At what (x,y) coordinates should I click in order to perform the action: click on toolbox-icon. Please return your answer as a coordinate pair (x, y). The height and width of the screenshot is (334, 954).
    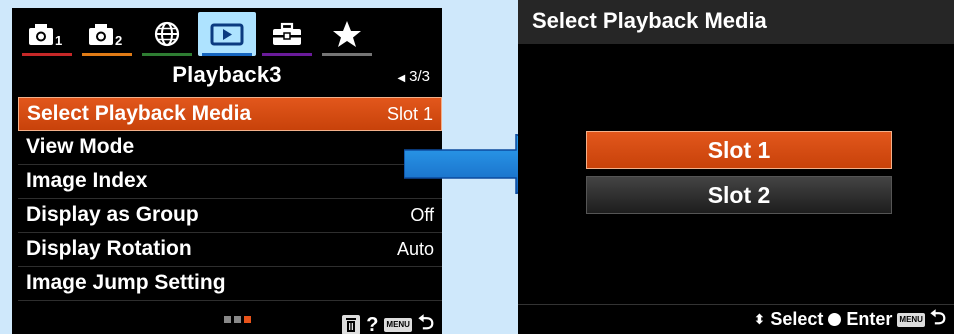
    Looking at the image, I should click on (287, 33).